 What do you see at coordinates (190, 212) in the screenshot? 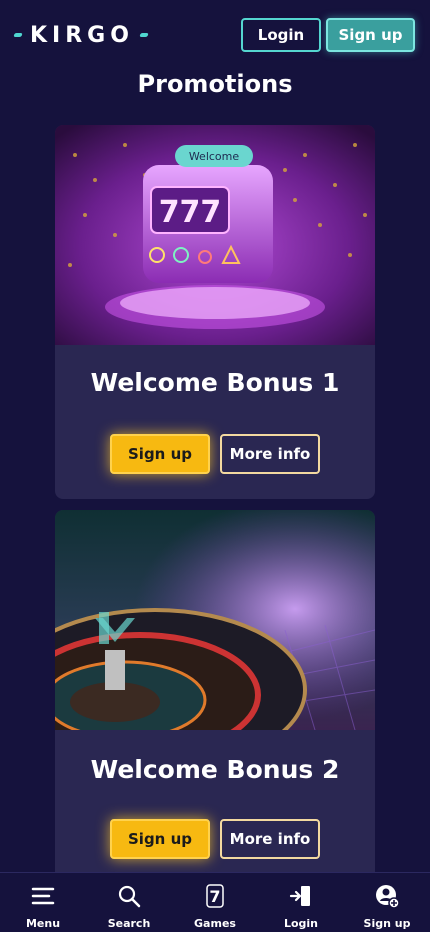
I see `svg-text: 777` at bounding box center [190, 212].